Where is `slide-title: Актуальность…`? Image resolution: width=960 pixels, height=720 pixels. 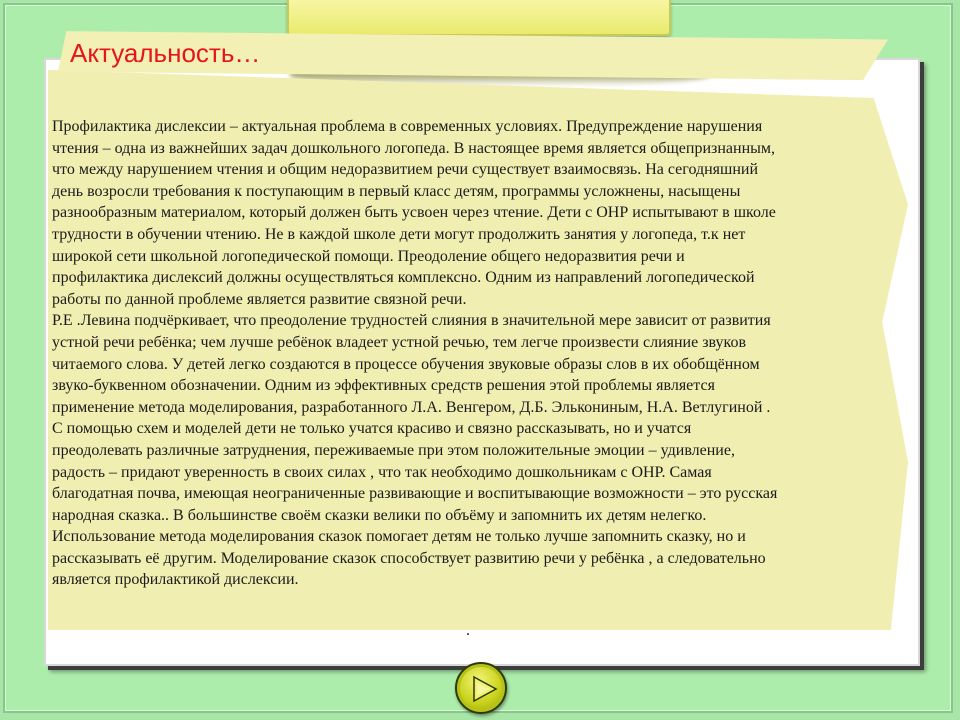 slide-title: Актуальность… is located at coordinates (165, 53).